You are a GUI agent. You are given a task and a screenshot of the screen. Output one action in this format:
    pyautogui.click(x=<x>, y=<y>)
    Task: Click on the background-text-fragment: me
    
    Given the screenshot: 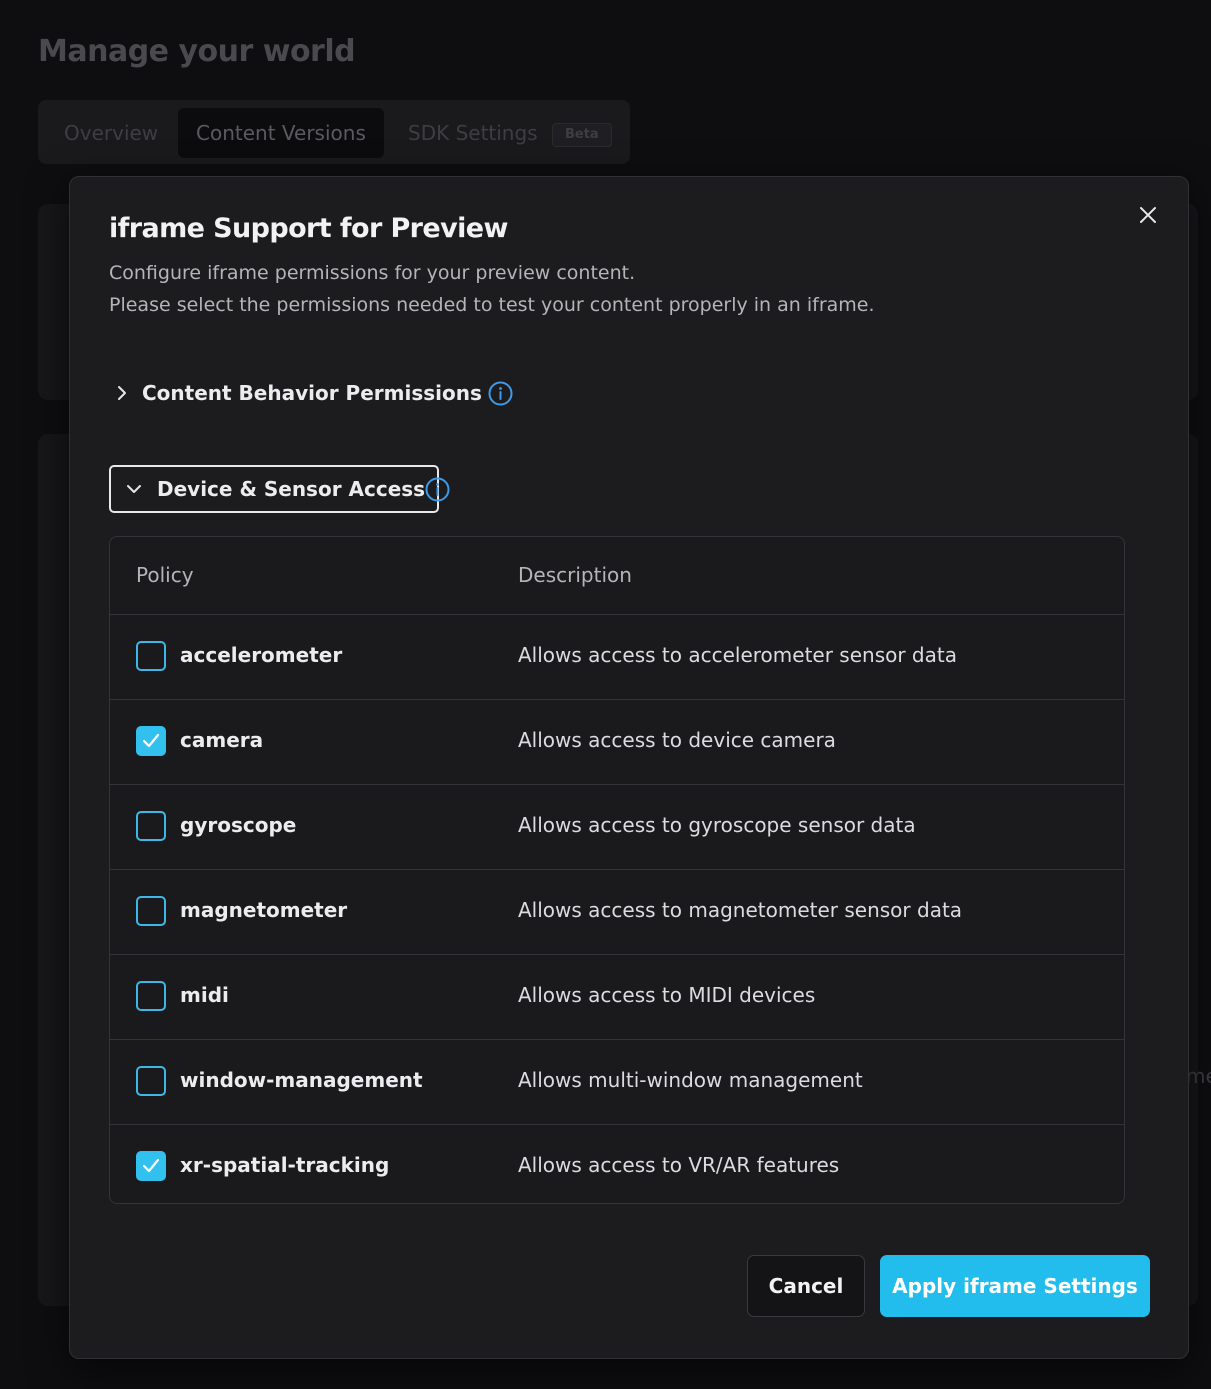 What is the action you would take?
    pyautogui.click(x=1198, y=1076)
    